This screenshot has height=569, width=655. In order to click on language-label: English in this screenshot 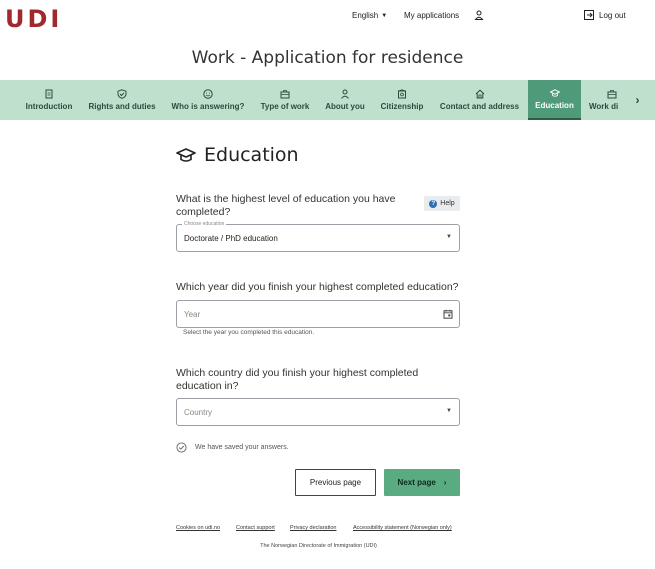, I will do `click(365, 15)`.